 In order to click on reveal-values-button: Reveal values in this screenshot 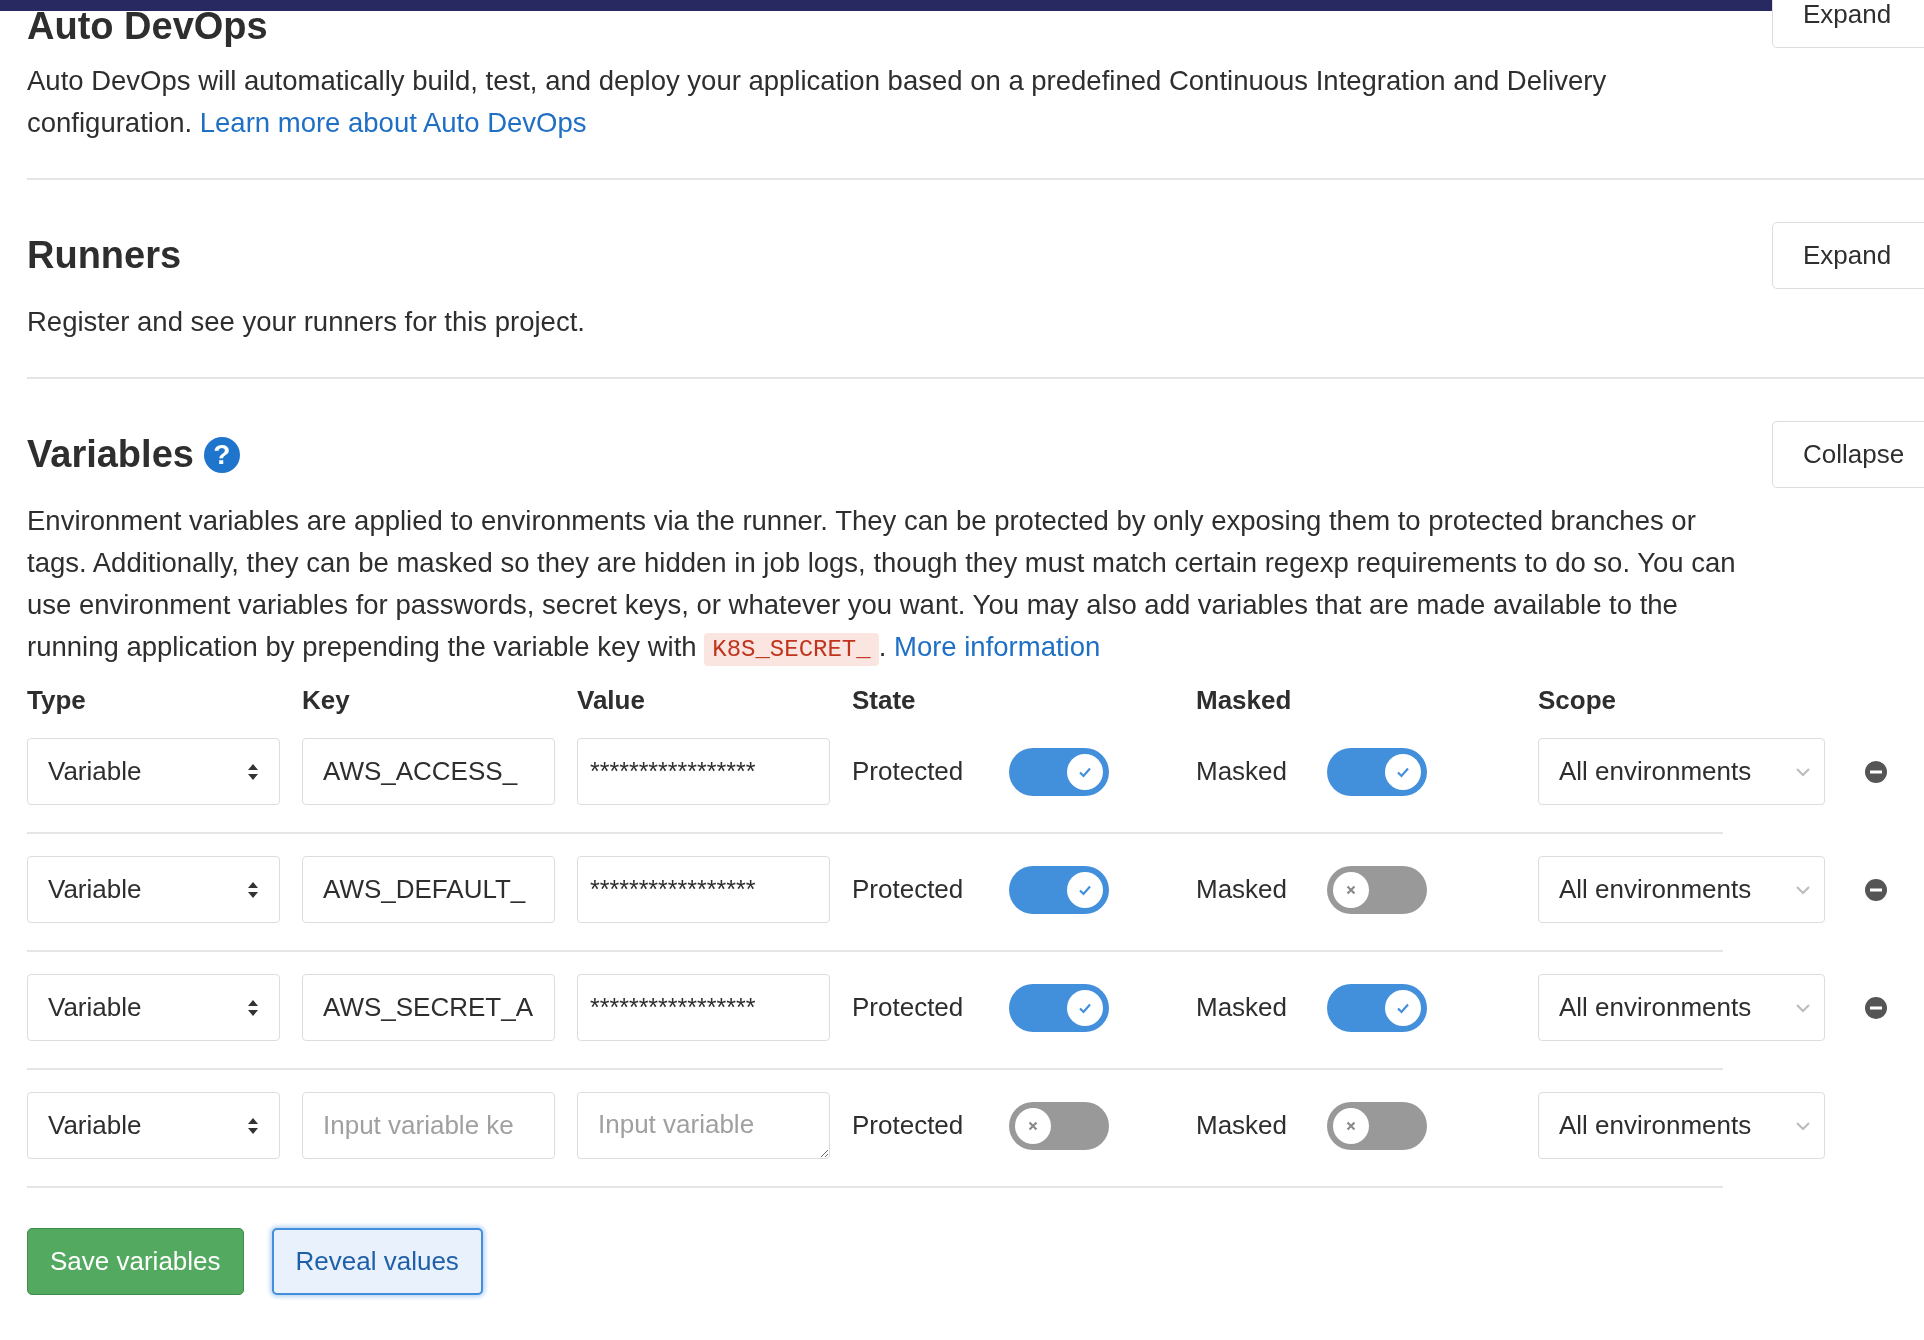, I will do `click(377, 1261)`.